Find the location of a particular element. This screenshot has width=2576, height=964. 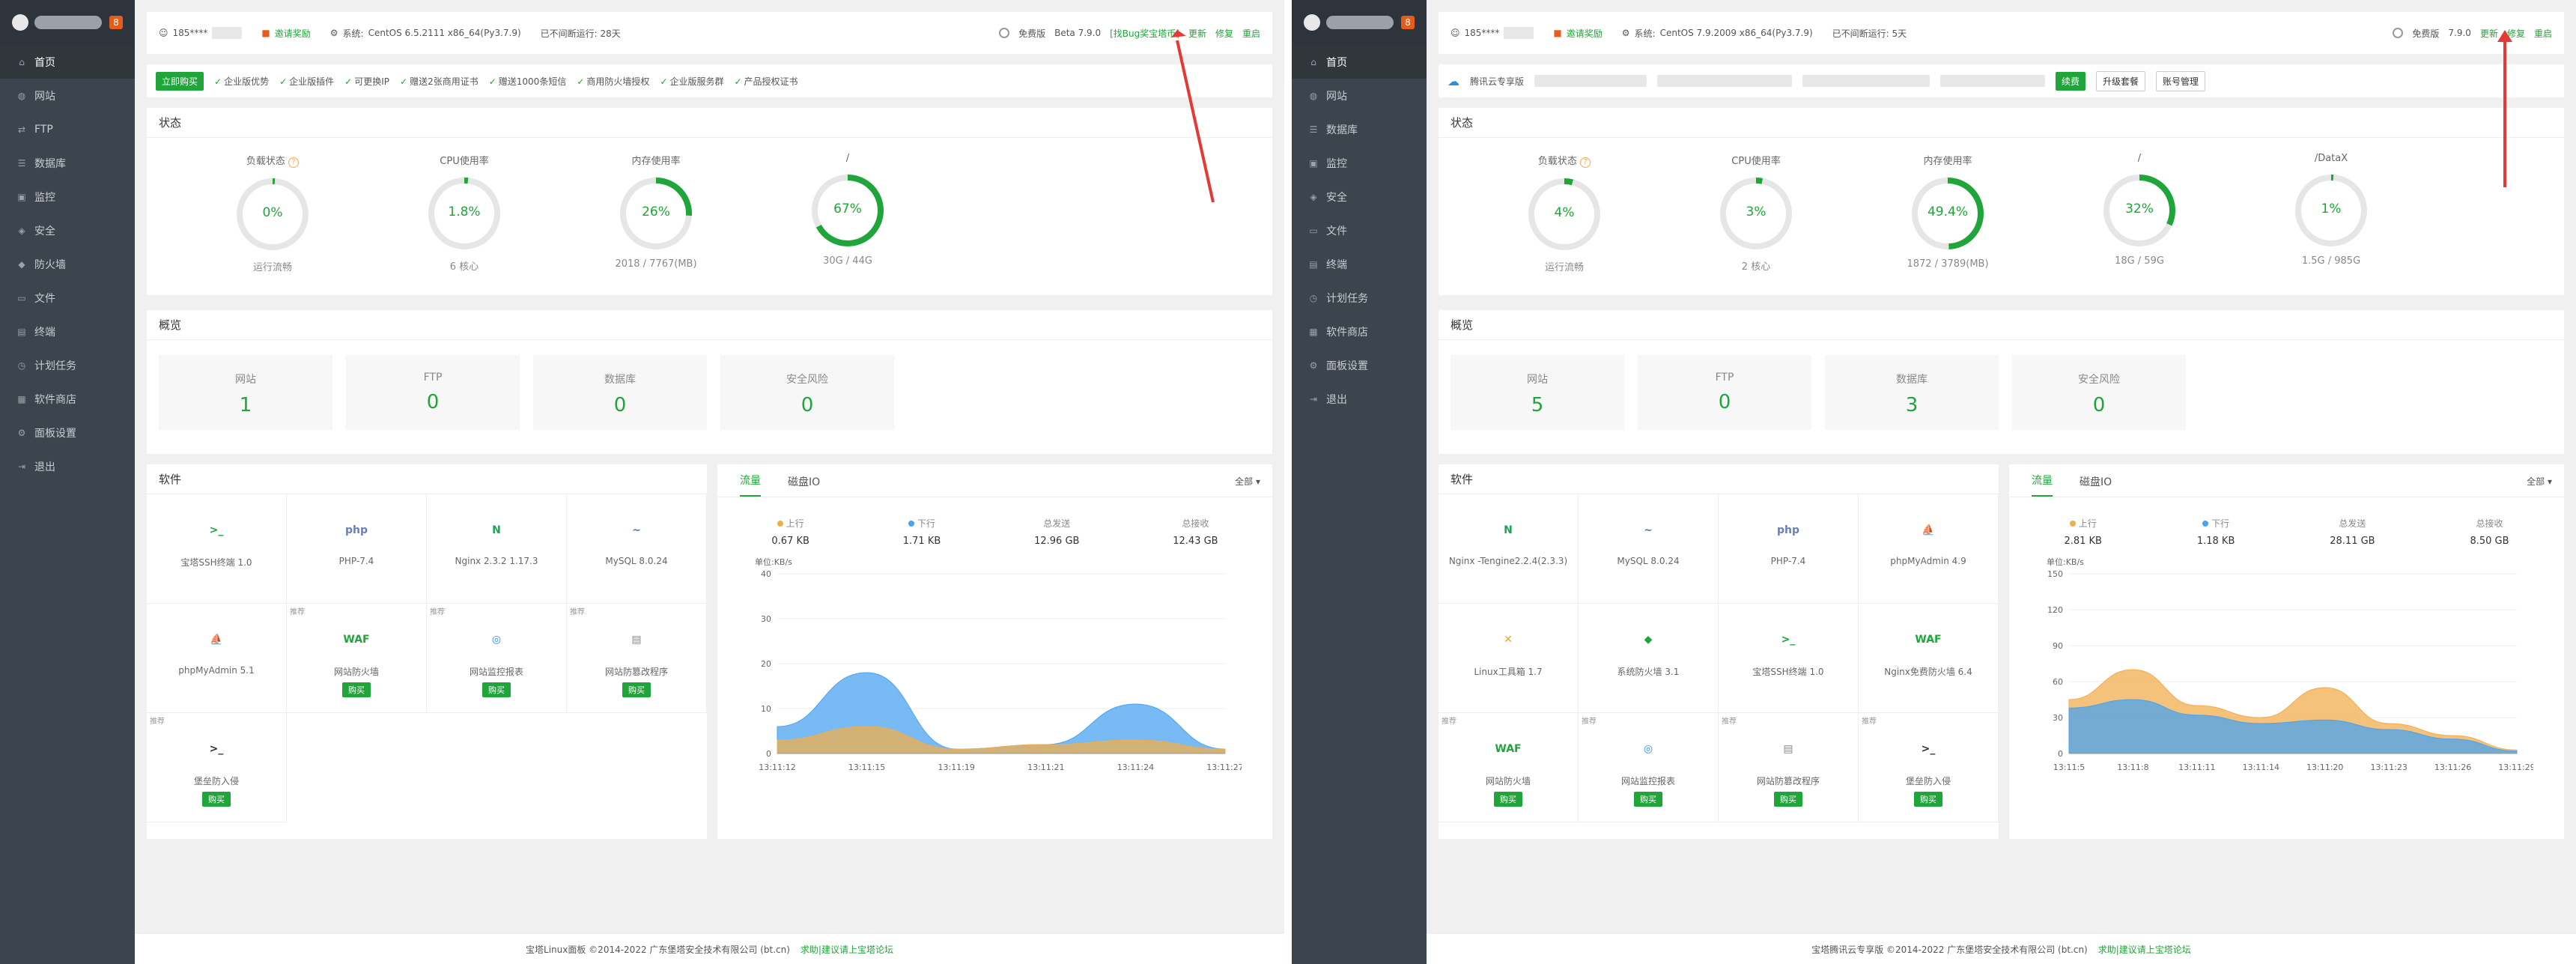

sidebar-item-8: ▦ 软件商店 is located at coordinates (1359, 331).